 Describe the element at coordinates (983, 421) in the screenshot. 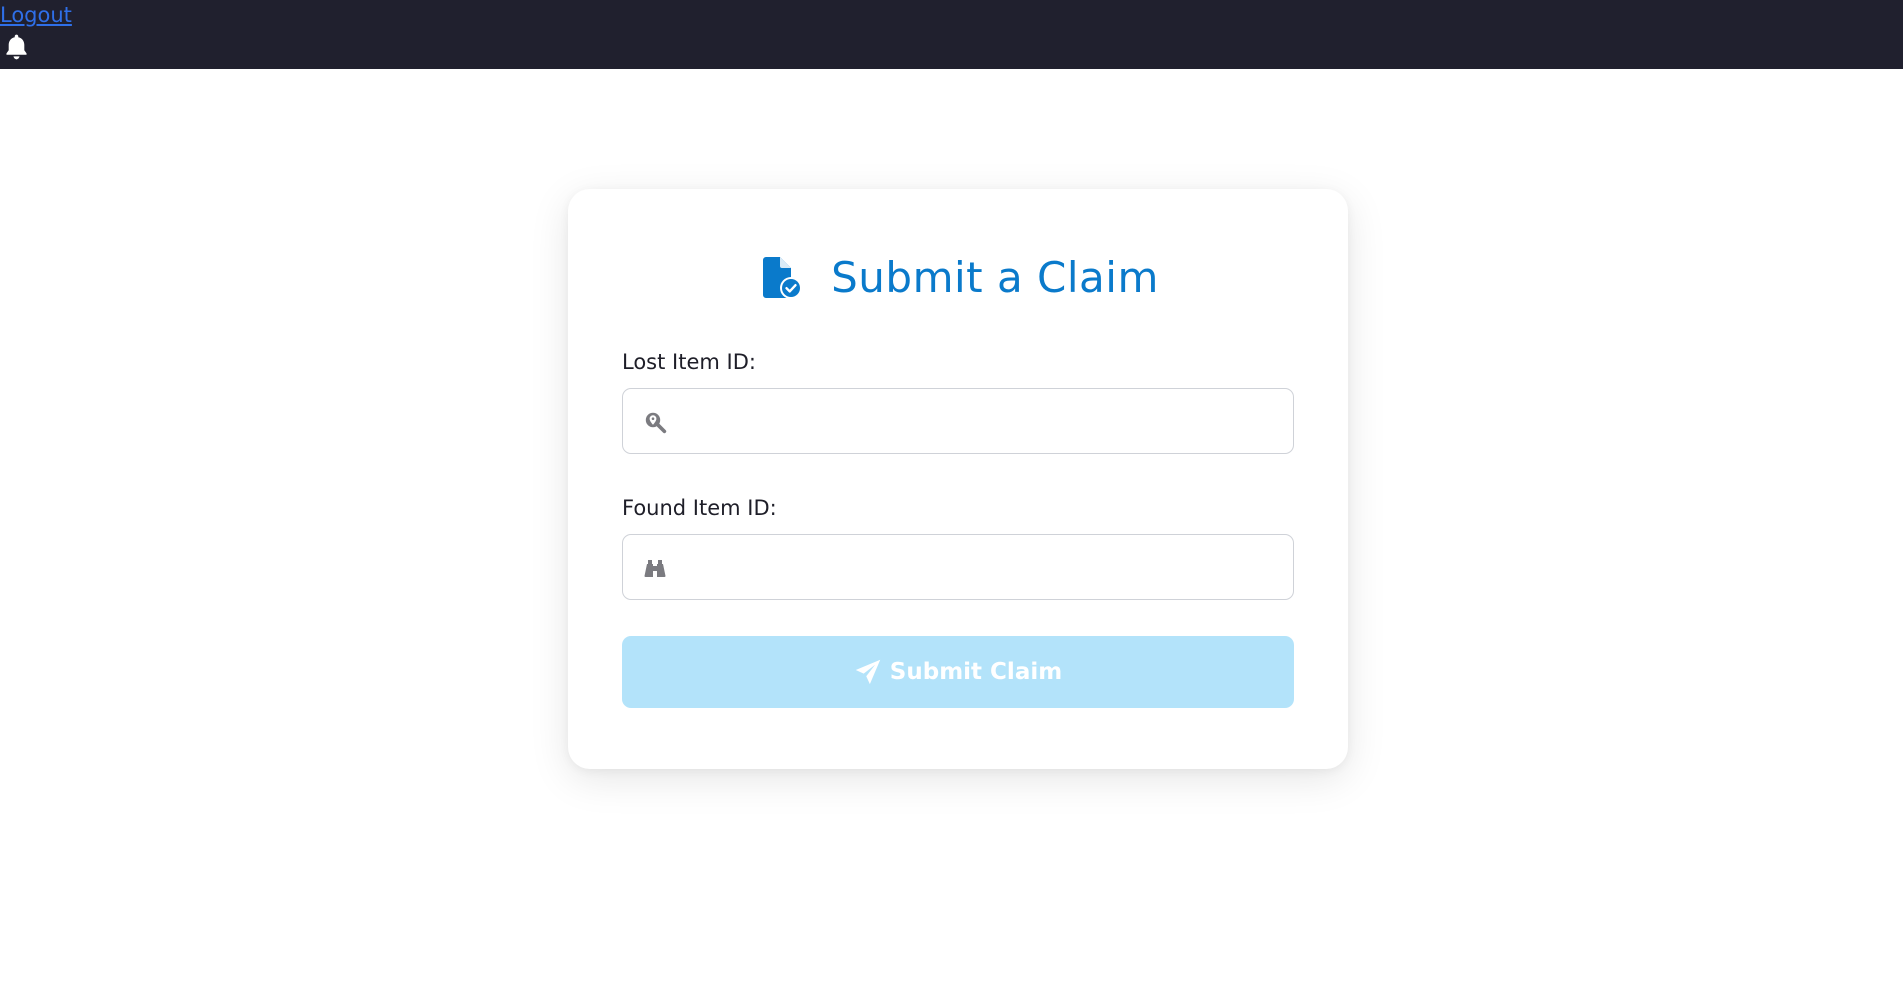

I see `lost-item-input` at that location.